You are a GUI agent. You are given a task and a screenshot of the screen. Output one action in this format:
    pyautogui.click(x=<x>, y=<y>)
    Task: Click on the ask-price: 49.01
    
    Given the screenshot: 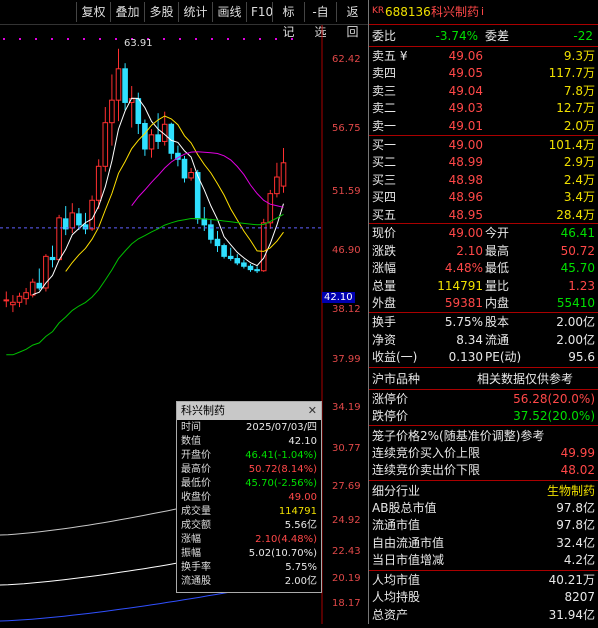 What is the action you would take?
    pyautogui.click(x=465, y=125)
    